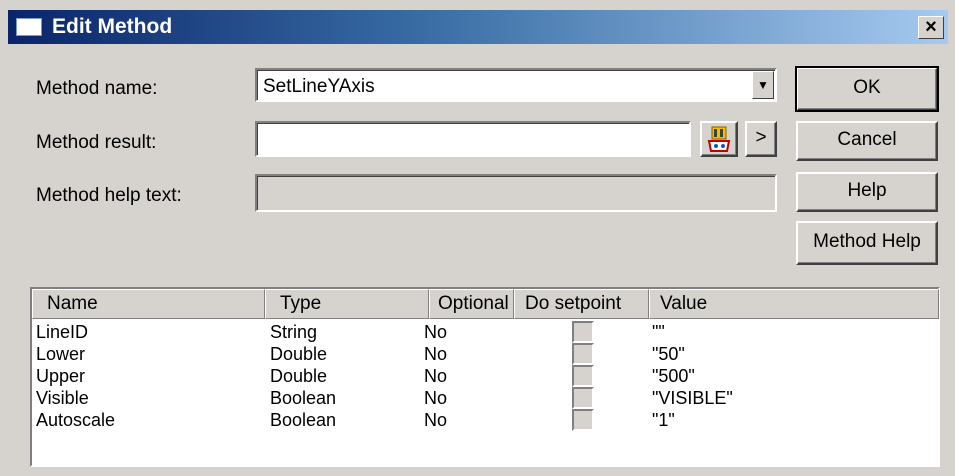 This screenshot has height=476, width=955. I want to click on param-name: Visible, so click(62, 398).